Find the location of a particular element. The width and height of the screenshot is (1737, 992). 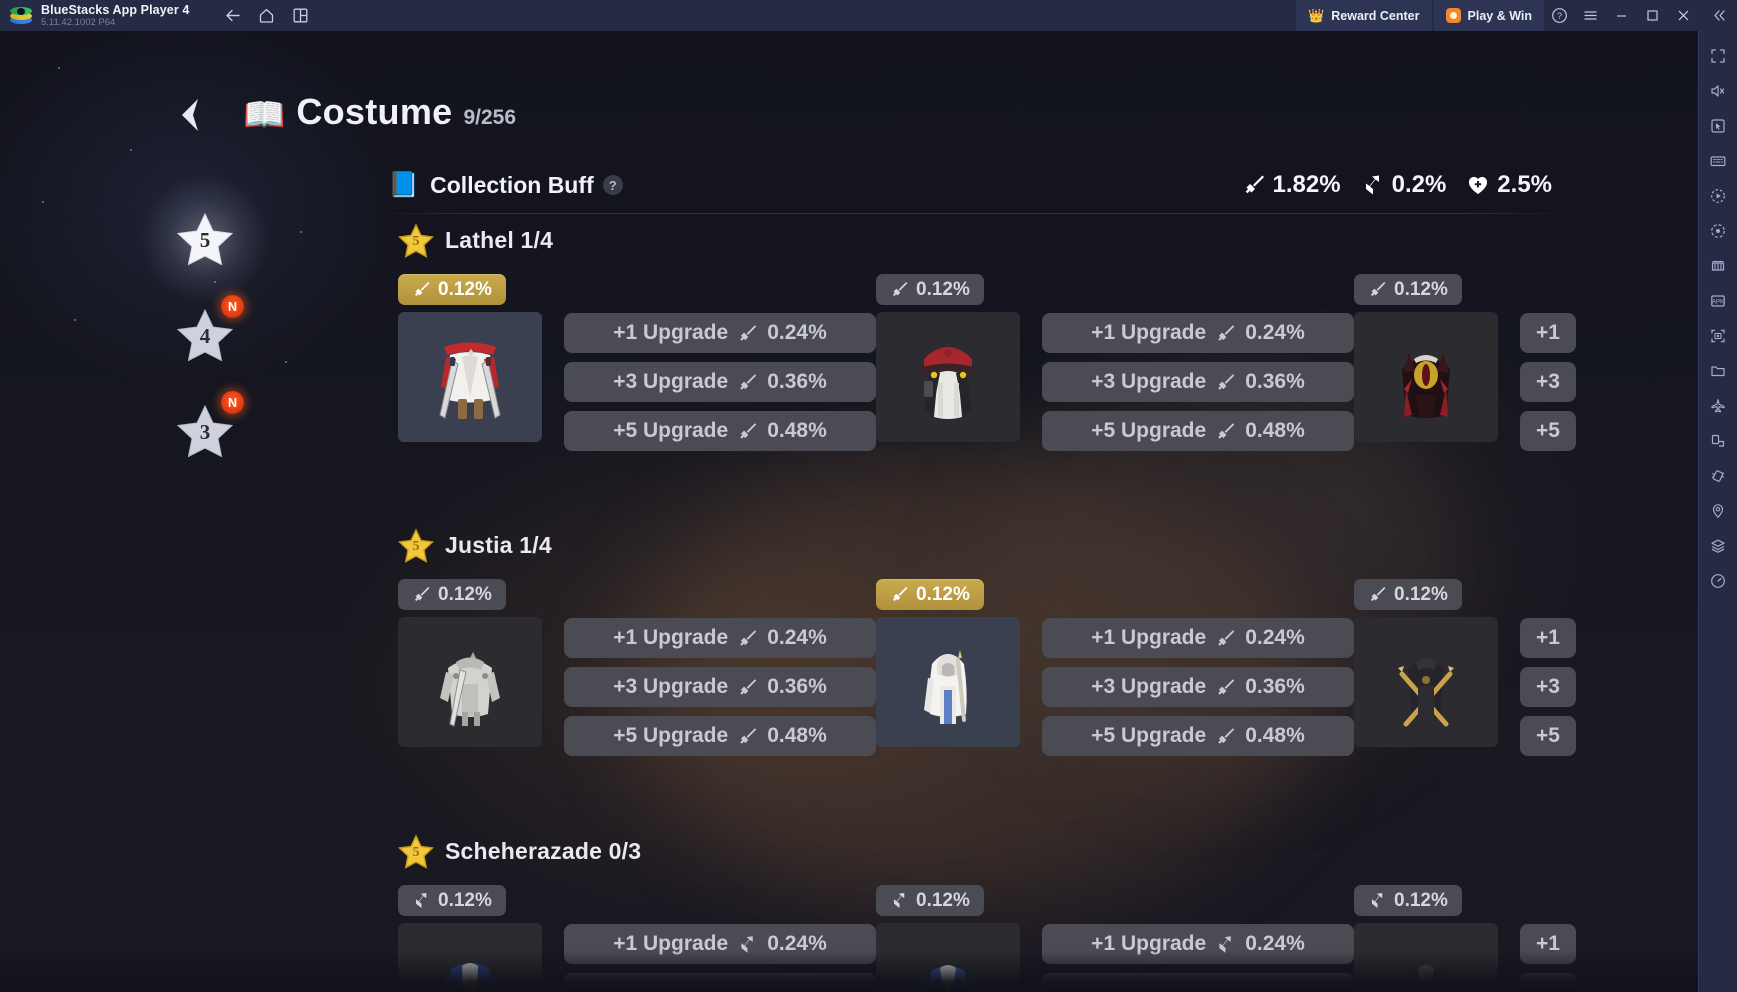

maximize-icon is located at coordinates (1652, 15).